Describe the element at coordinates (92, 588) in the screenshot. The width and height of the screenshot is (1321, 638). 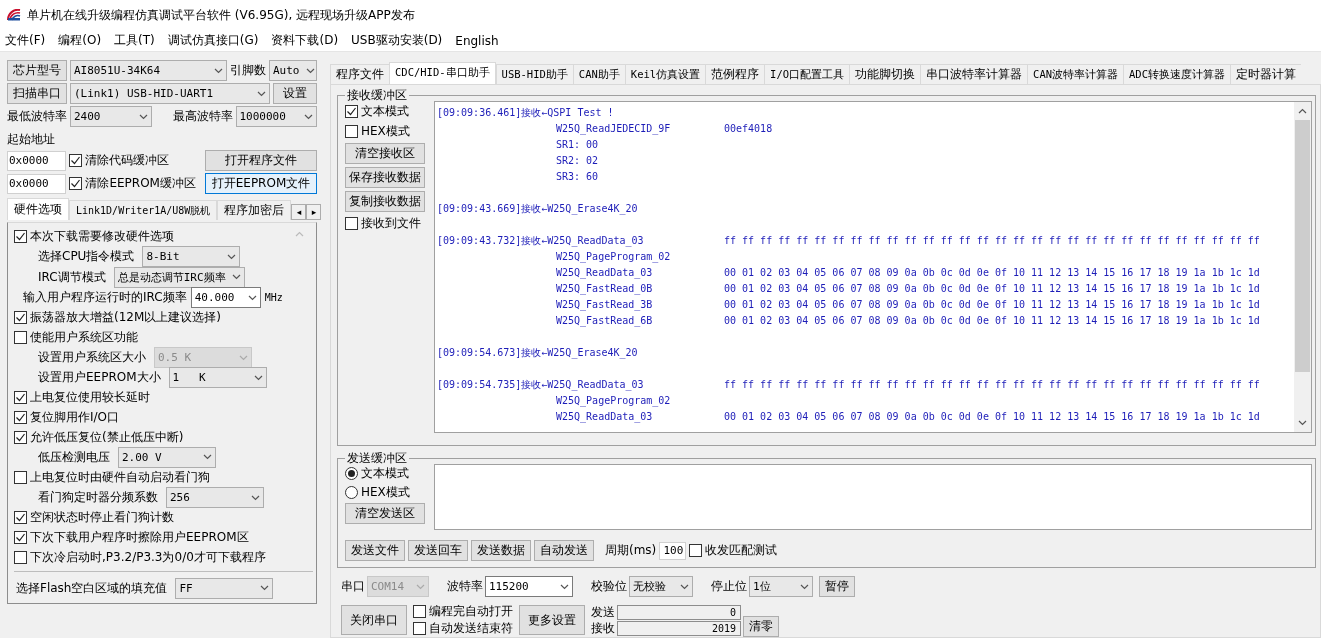
I see `option-label: 选择Flash空白区域的填充值` at that location.